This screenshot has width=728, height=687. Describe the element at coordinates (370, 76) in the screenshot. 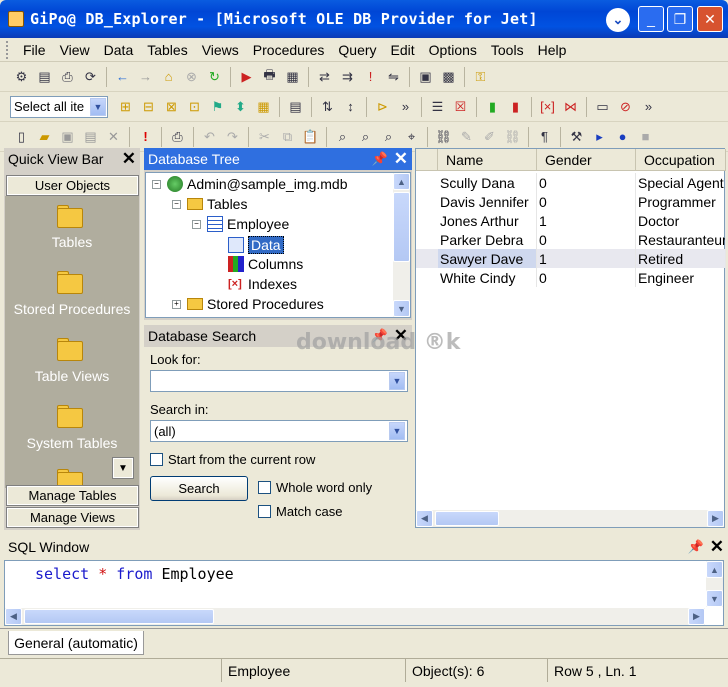

I see `alert-icon: !` at that location.